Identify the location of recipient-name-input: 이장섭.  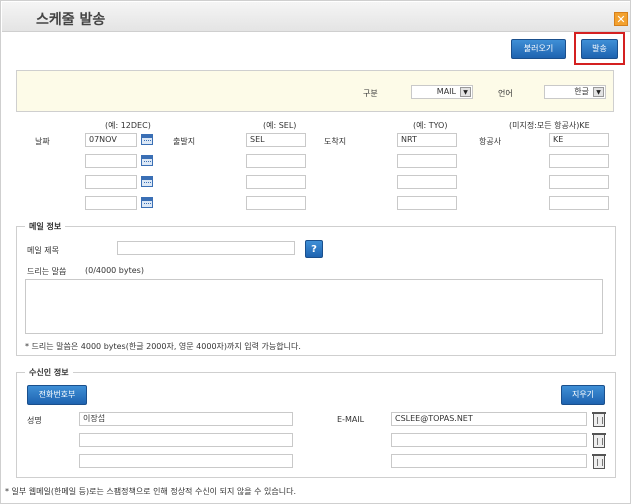
(186, 419).